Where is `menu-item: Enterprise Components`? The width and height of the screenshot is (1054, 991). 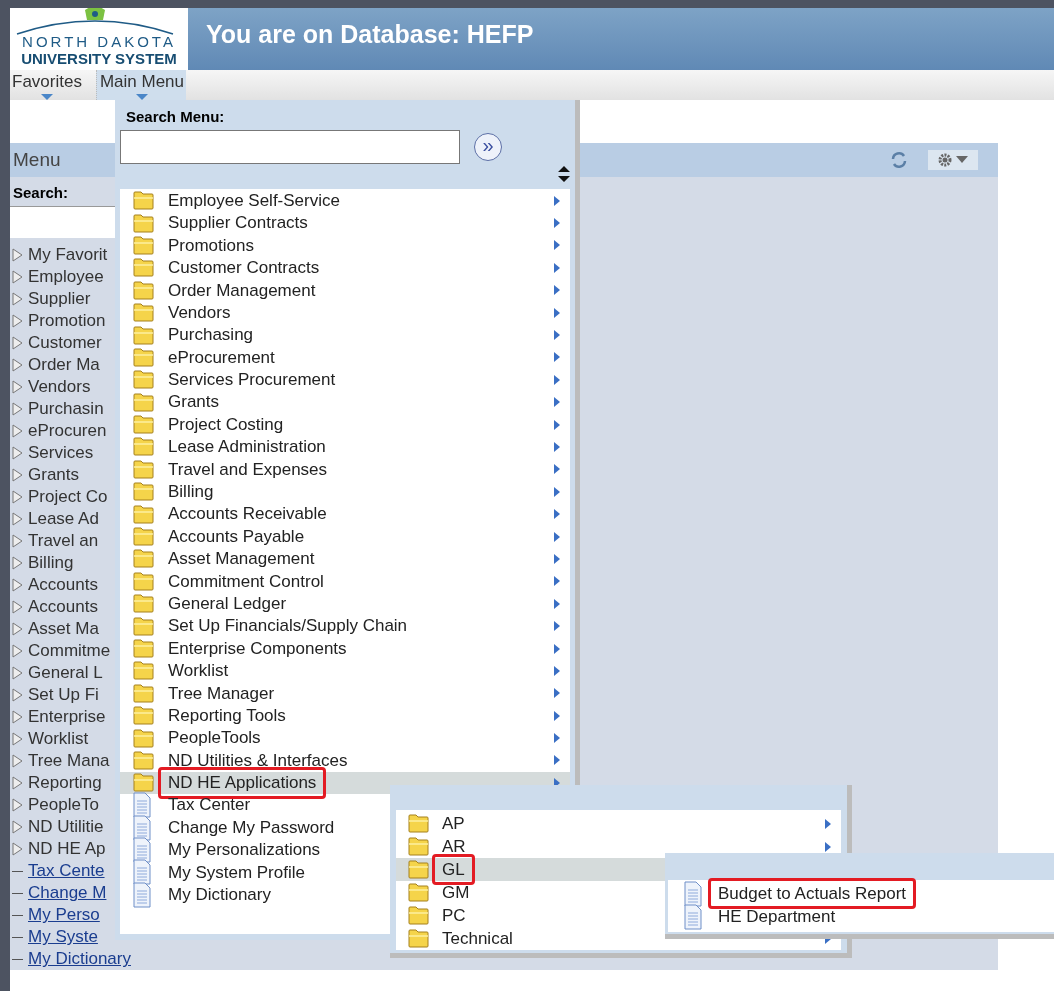 menu-item: Enterprise Components is located at coordinates (345, 648).